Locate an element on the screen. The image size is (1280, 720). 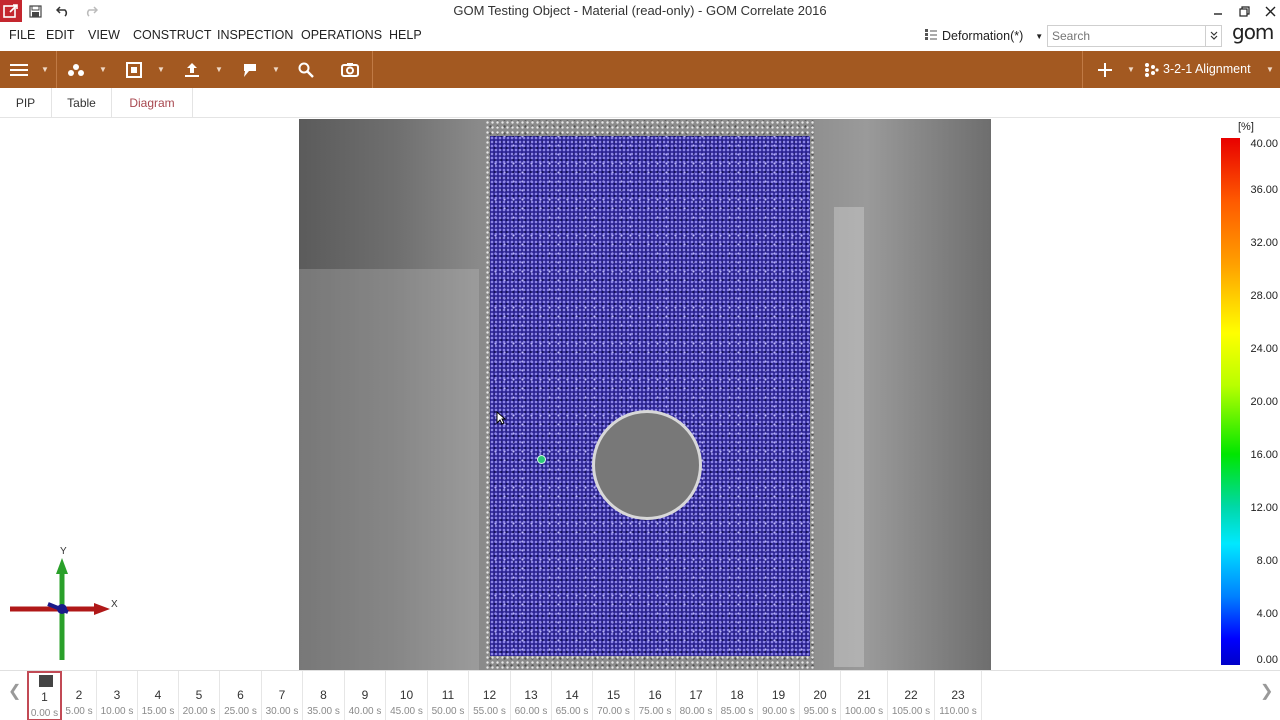
stage-time: 45.00 s is located at coordinates (406, 711).